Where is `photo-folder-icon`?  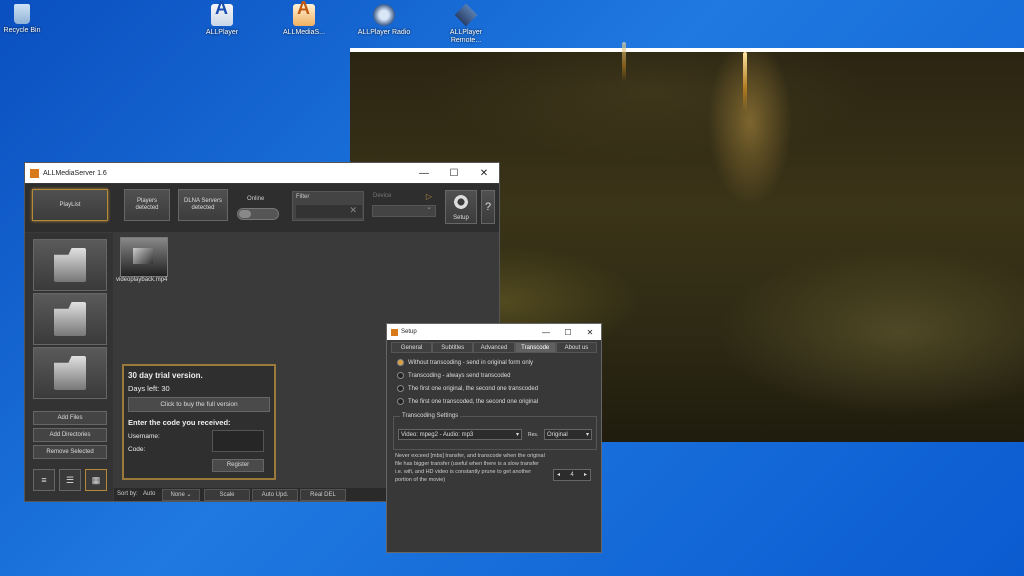
photo-folder-icon is located at coordinates (70, 373).